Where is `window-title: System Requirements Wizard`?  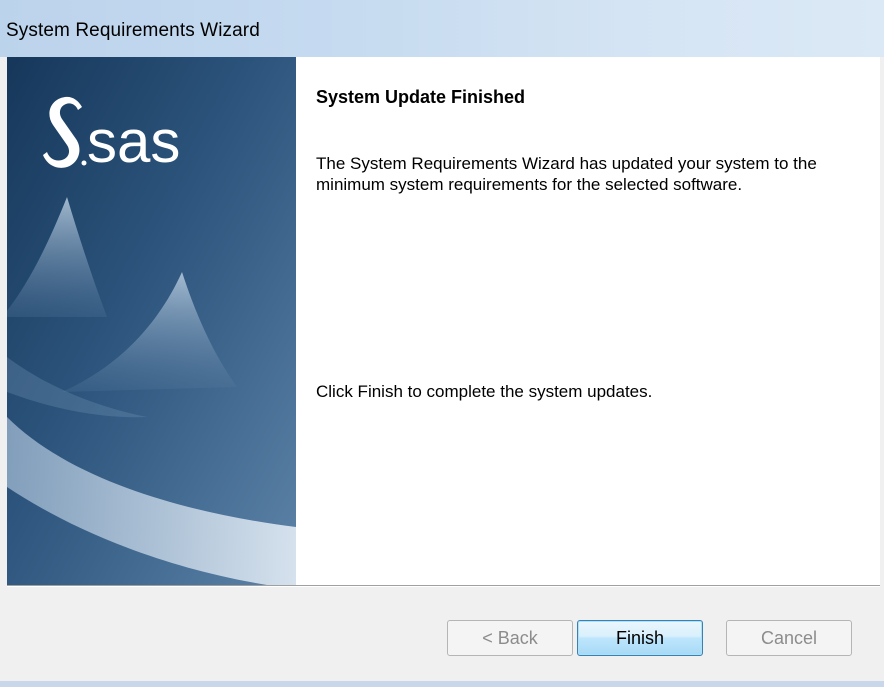
window-title: System Requirements Wizard is located at coordinates (133, 30).